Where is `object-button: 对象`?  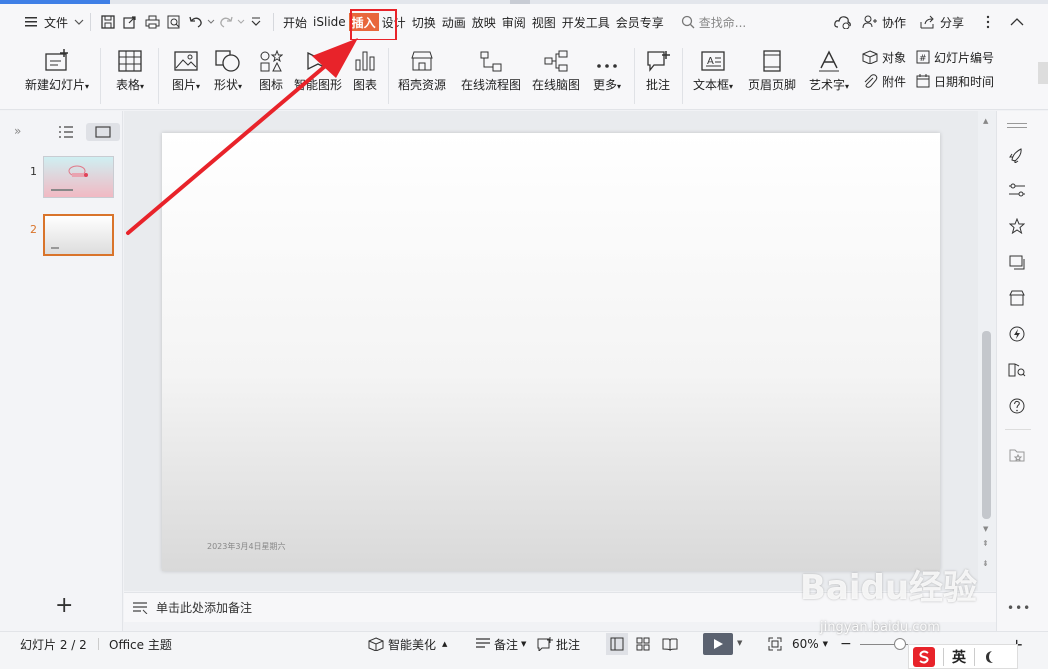
object-button: 对象 is located at coordinates (884, 57).